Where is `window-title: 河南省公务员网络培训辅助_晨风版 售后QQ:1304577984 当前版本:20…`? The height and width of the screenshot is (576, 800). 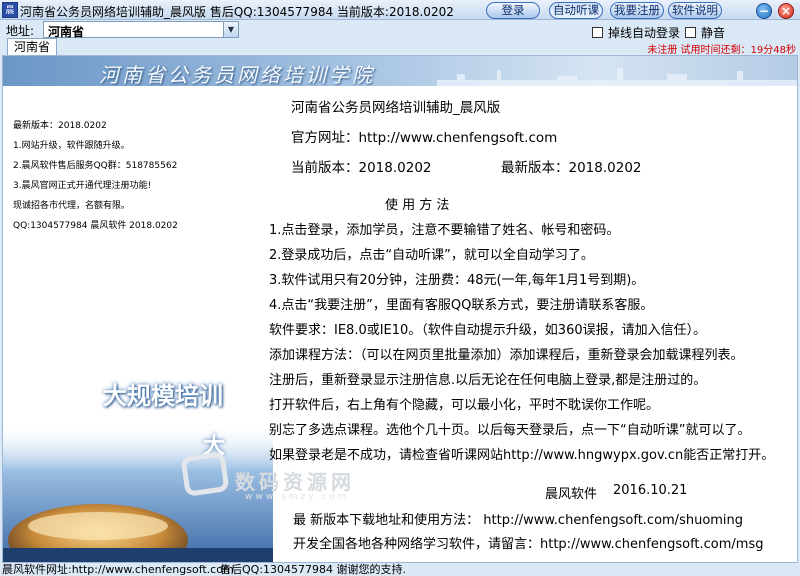 window-title: 河南省公务员网络培训辅助_晨风版 售后QQ:1304577984 当前版本:20… is located at coordinates (237, 12).